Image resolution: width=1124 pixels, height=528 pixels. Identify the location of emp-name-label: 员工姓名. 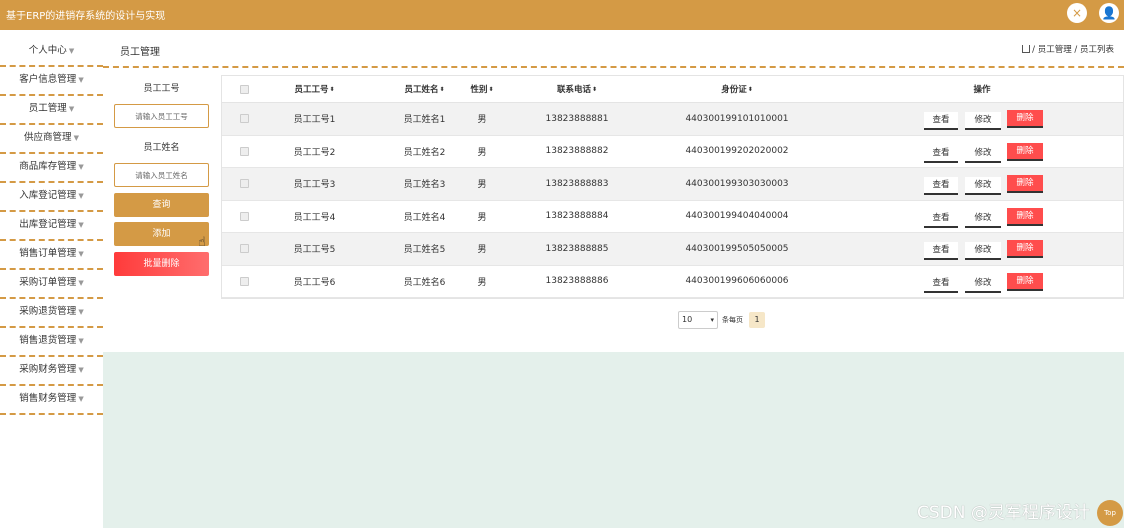
(161, 148).